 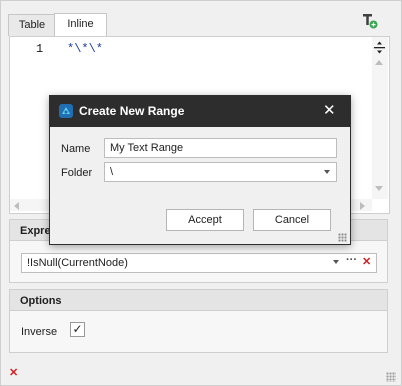 I want to click on clear-icon: ✕, so click(x=13, y=372).